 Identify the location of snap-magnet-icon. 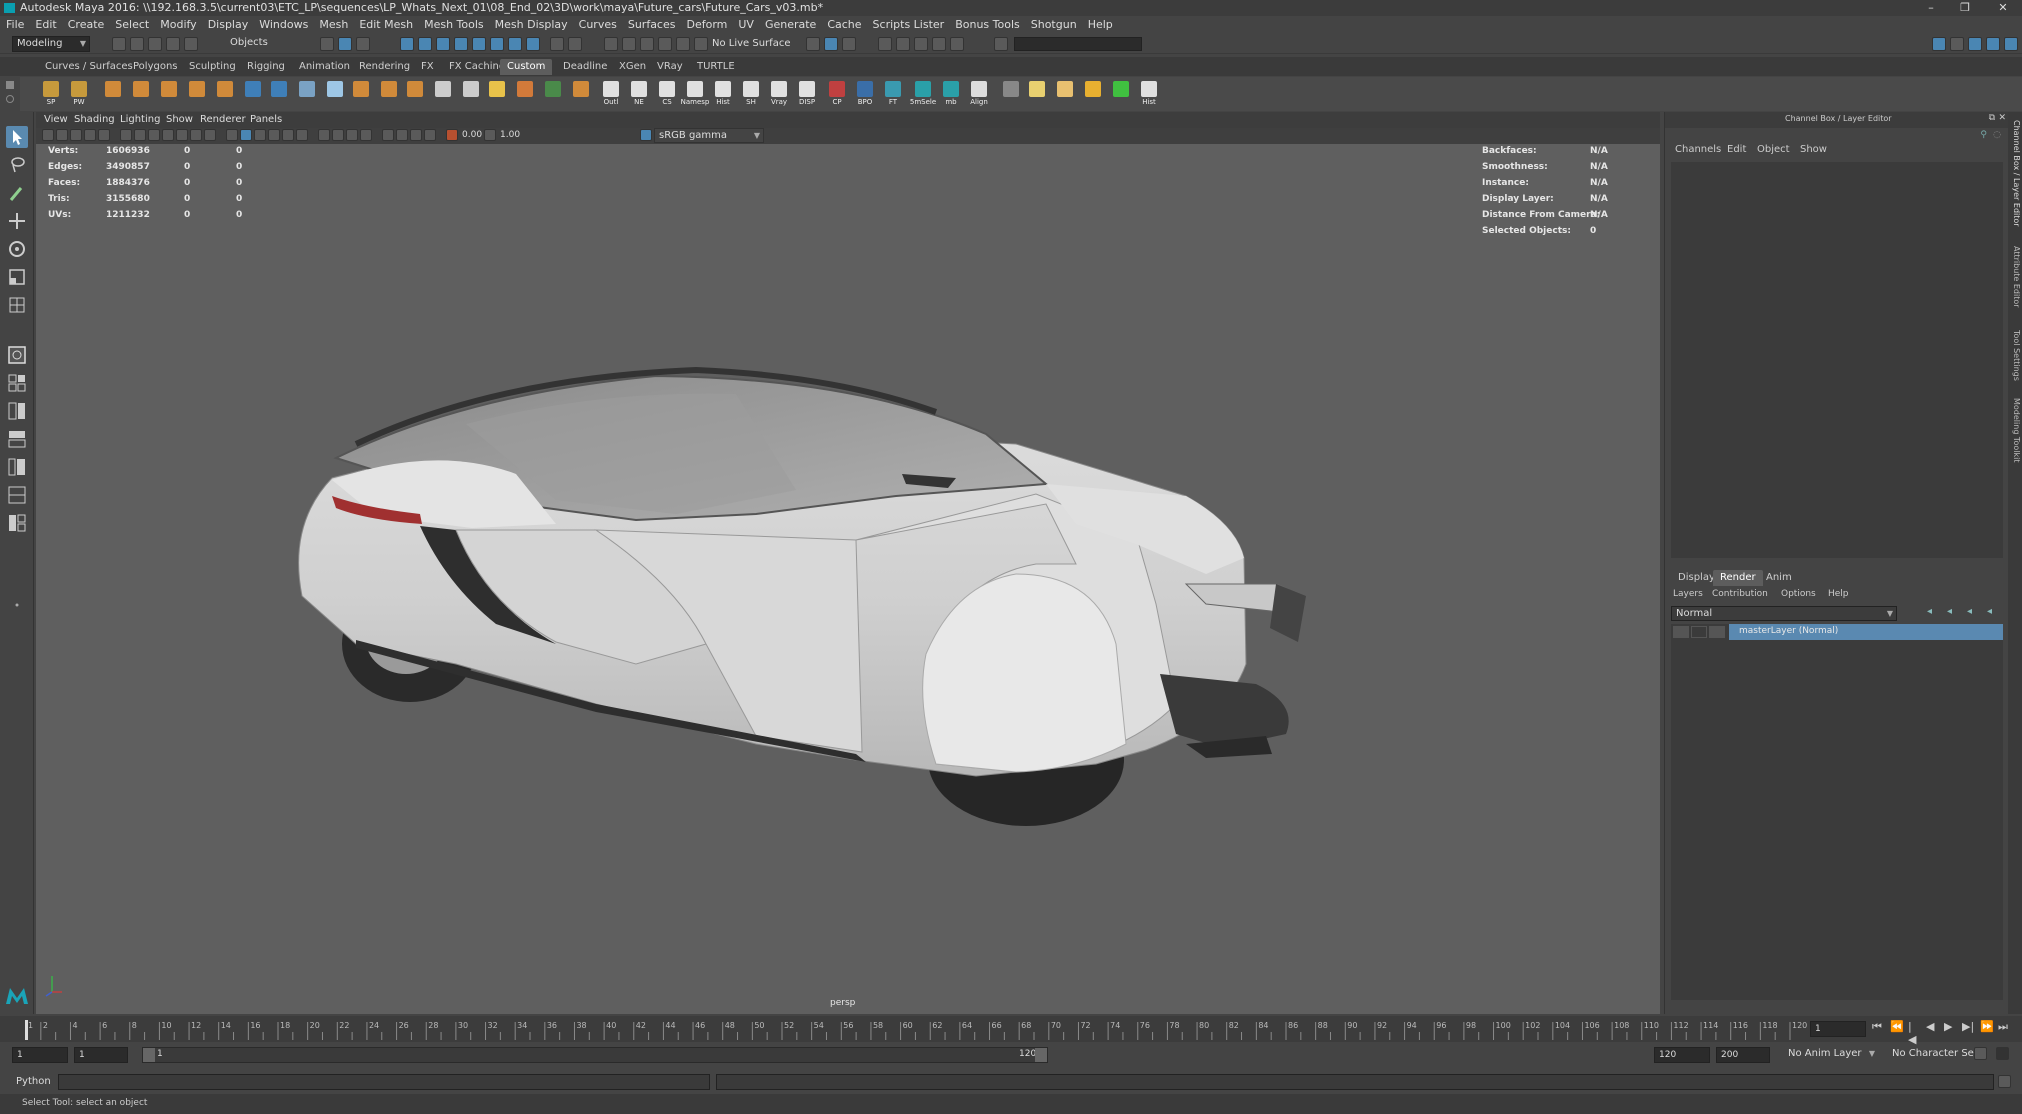
(683, 44).